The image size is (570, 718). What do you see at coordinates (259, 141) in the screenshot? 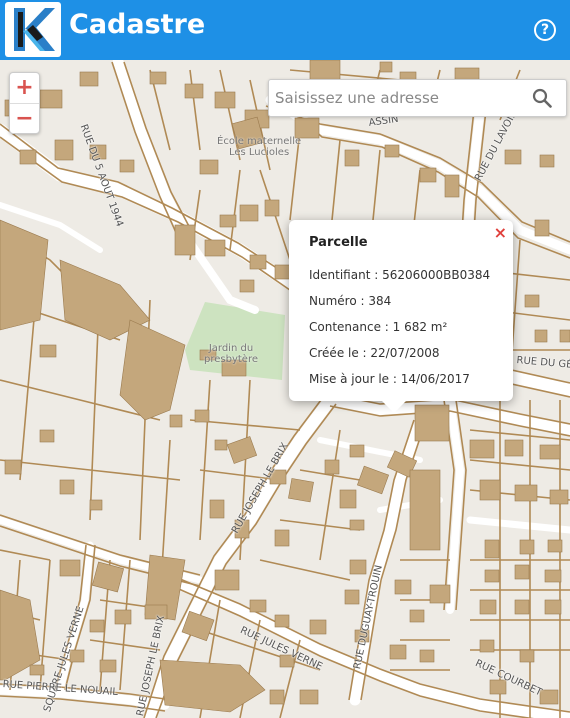
I see `poi-school-line1: École maternelle` at bounding box center [259, 141].